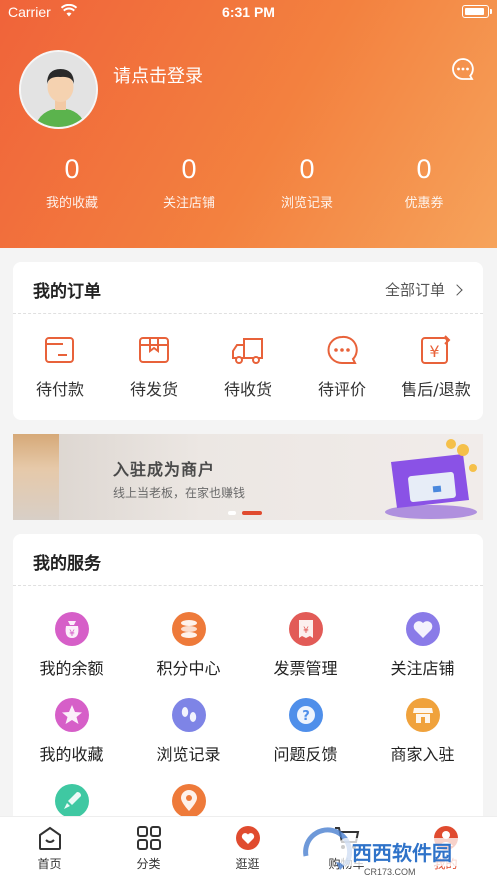 The width and height of the screenshot is (497, 883). I want to click on location-icon, so click(188, 801).